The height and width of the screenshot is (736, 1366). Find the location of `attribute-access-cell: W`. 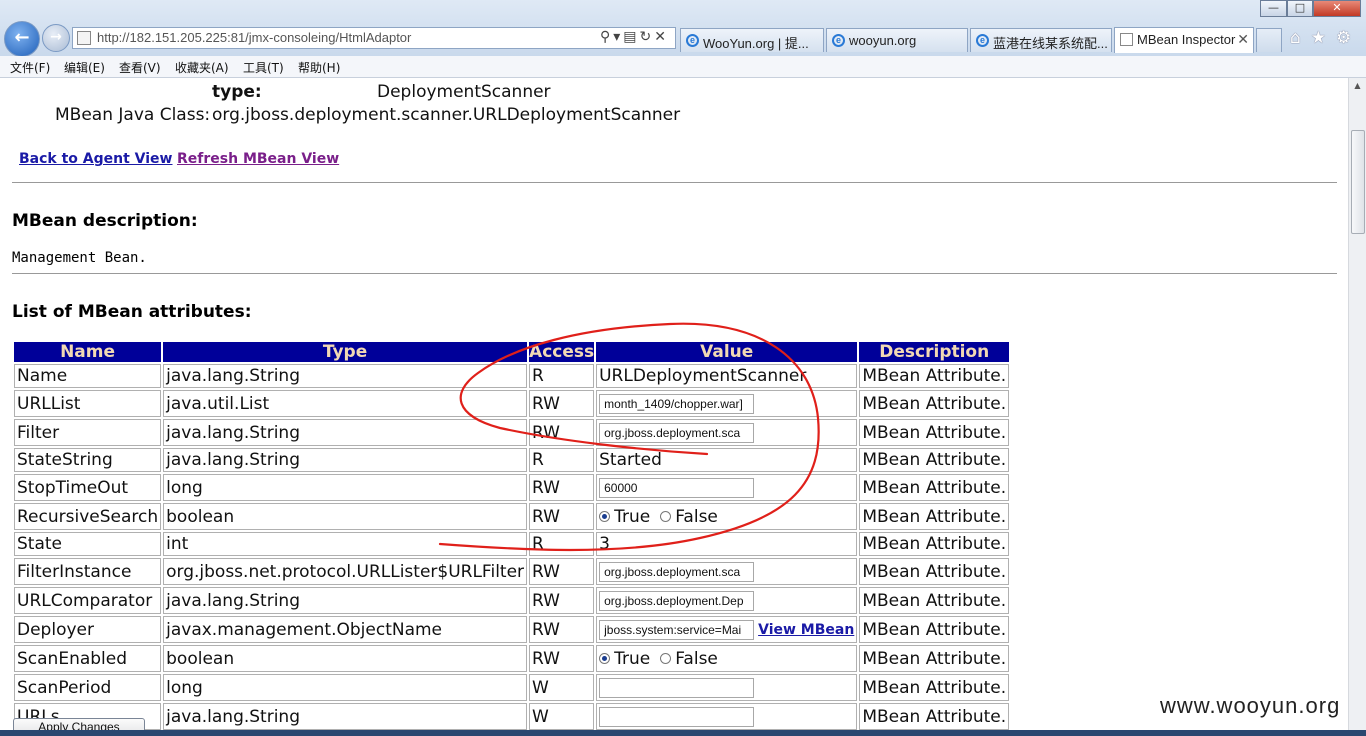

attribute-access-cell: W is located at coordinates (562, 687).